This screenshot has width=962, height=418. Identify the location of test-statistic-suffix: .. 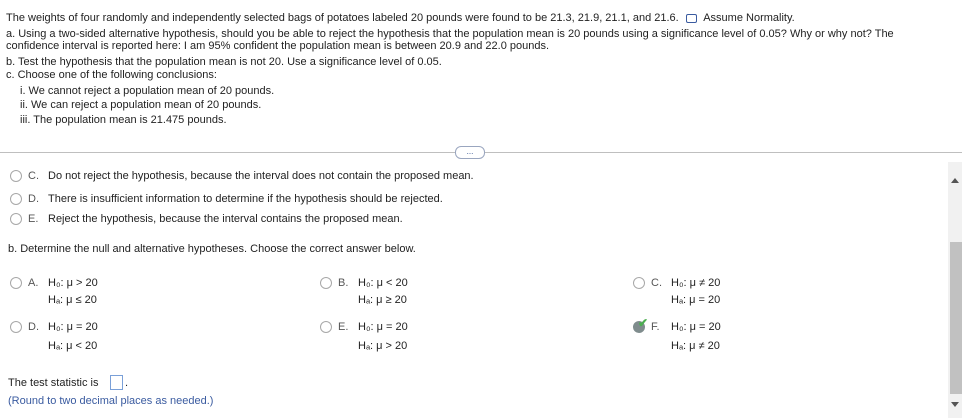
(127, 383).